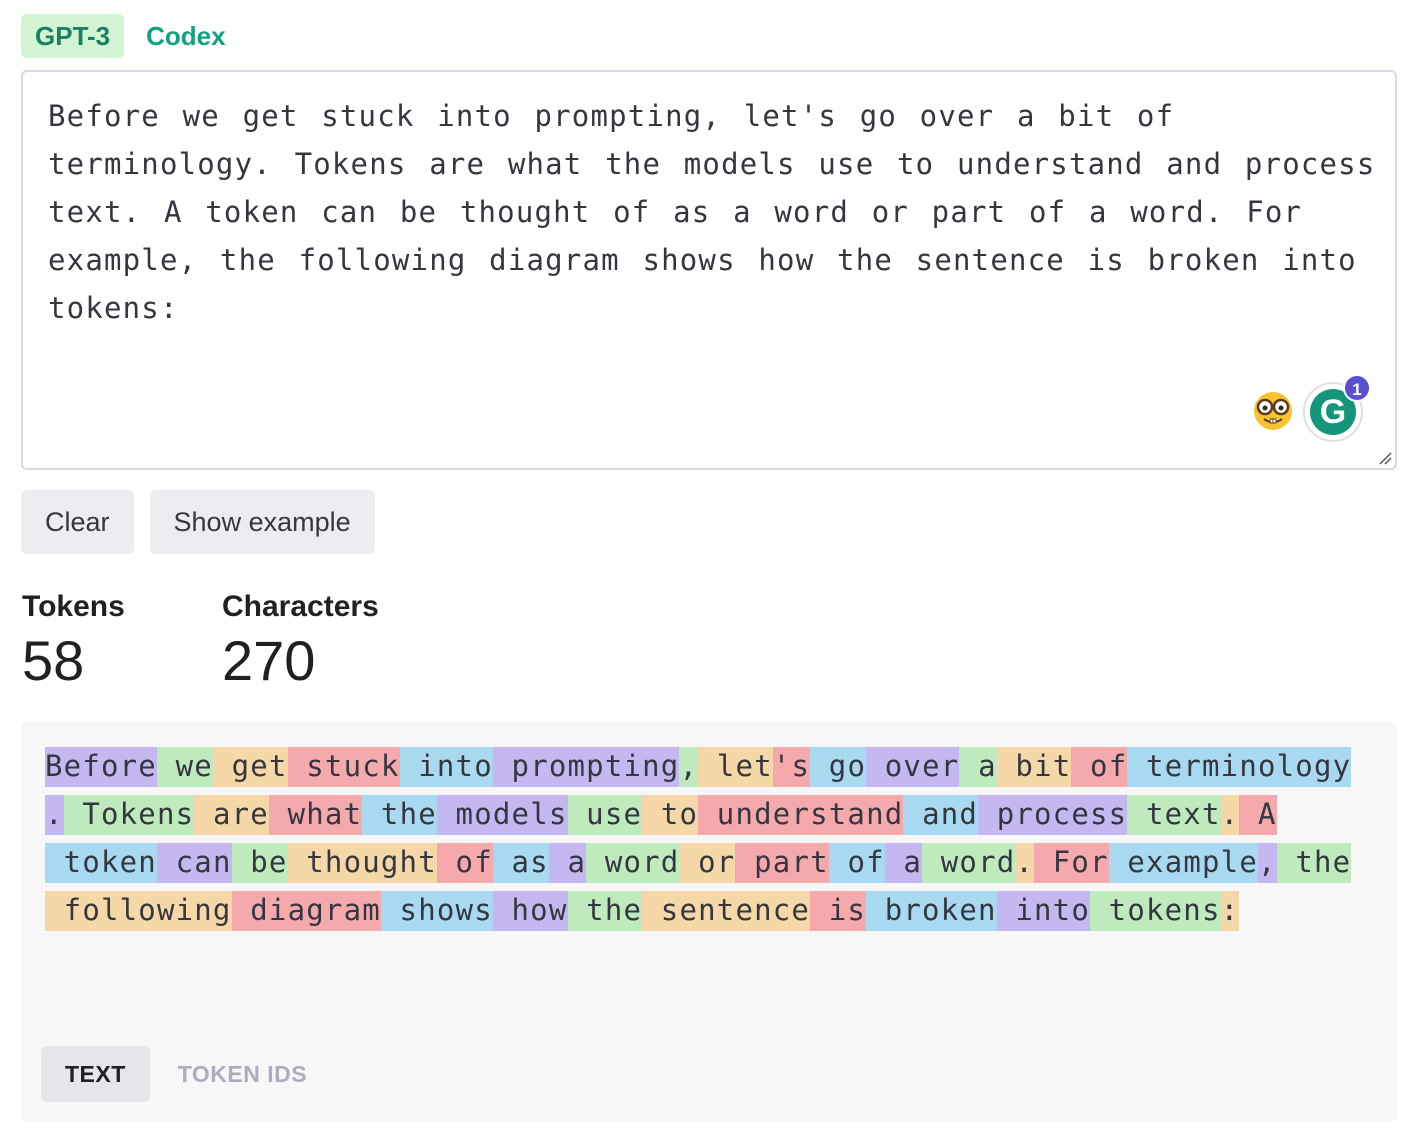  What do you see at coordinates (838, 767) in the screenshot?
I see `token: go` at bounding box center [838, 767].